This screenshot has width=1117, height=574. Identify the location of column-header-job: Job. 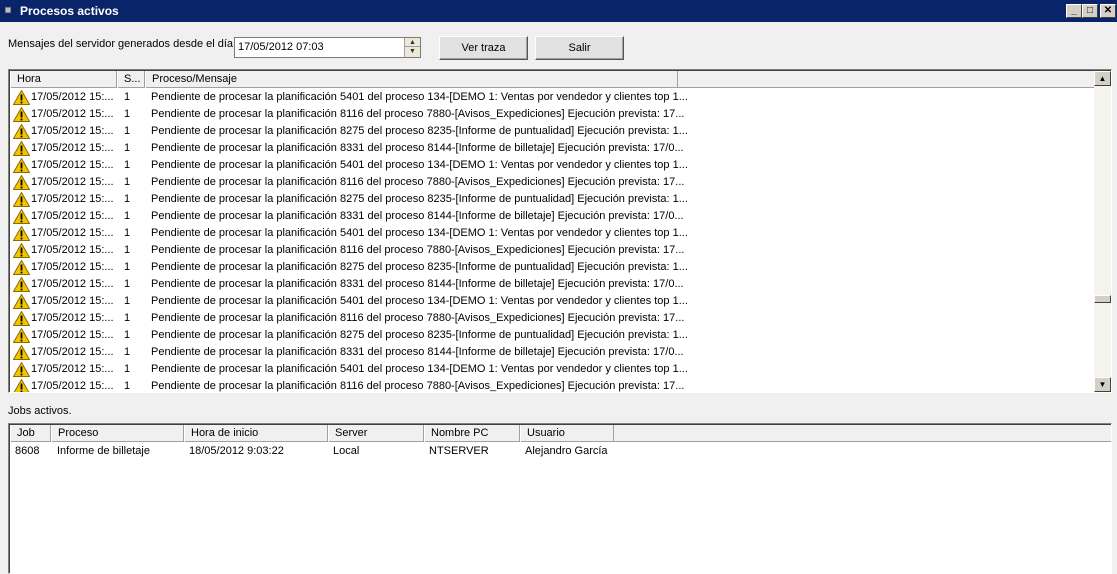
(30, 433).